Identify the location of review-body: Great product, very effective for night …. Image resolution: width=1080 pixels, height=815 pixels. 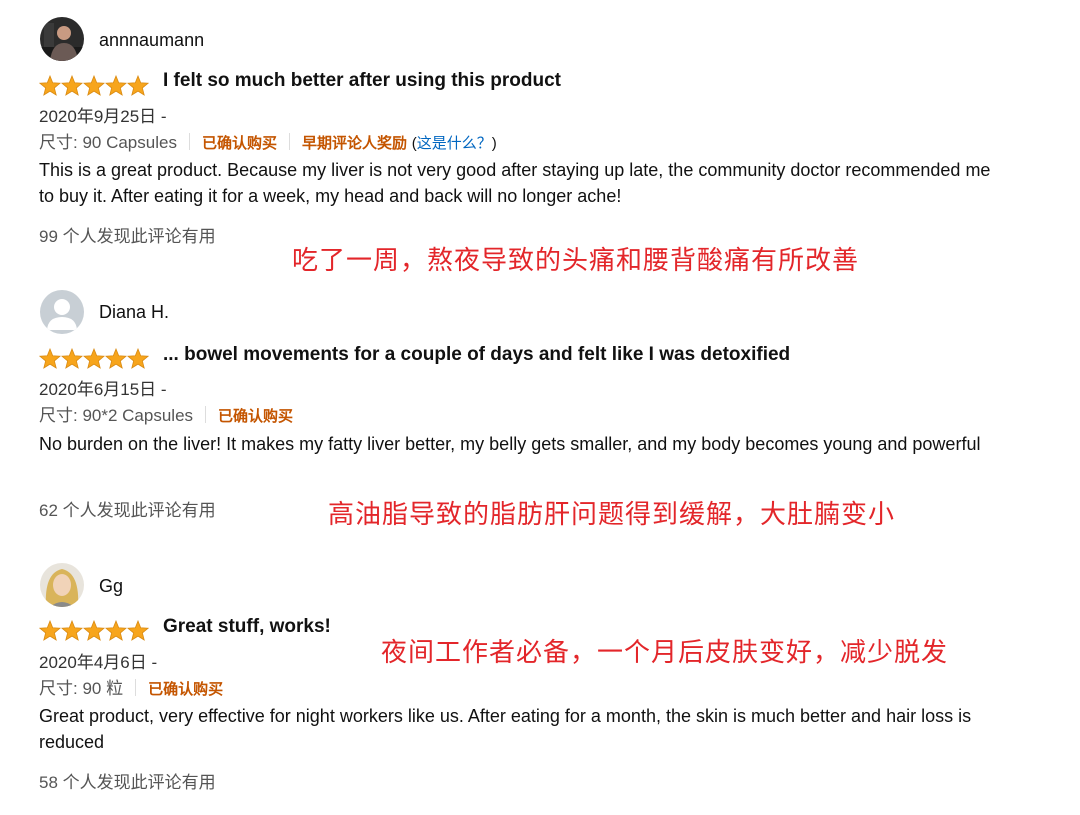
(505, 729).